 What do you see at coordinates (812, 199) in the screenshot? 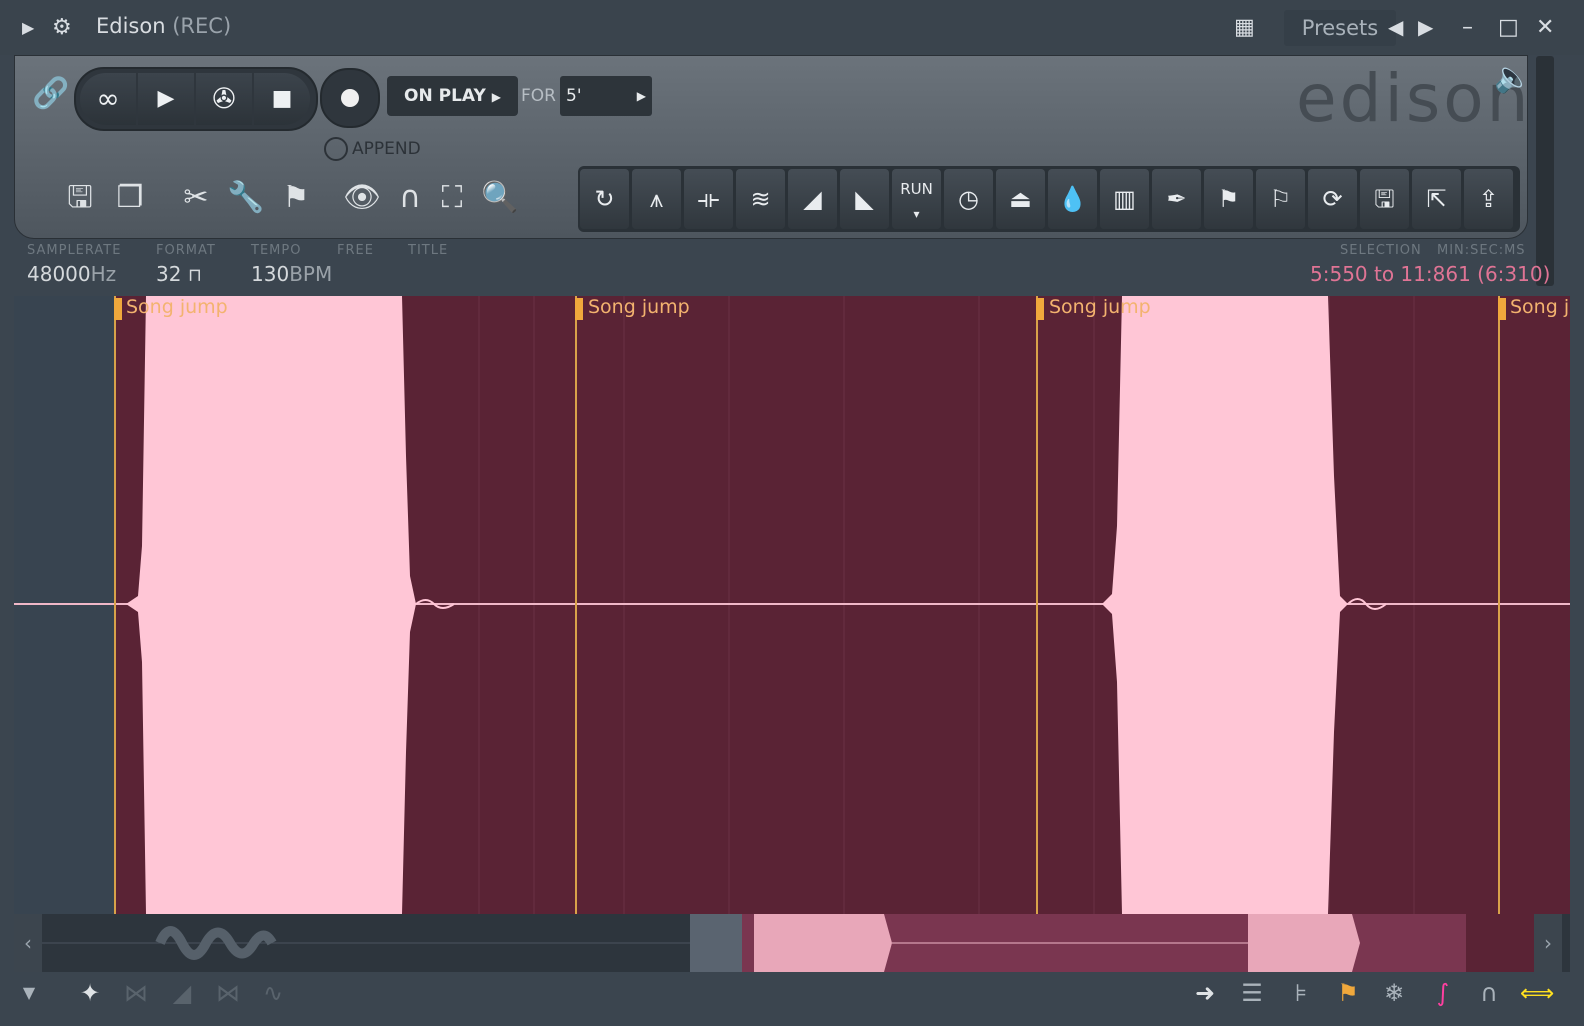
I see `fade-in-icon: ◢` at bounding box center [812, 199].